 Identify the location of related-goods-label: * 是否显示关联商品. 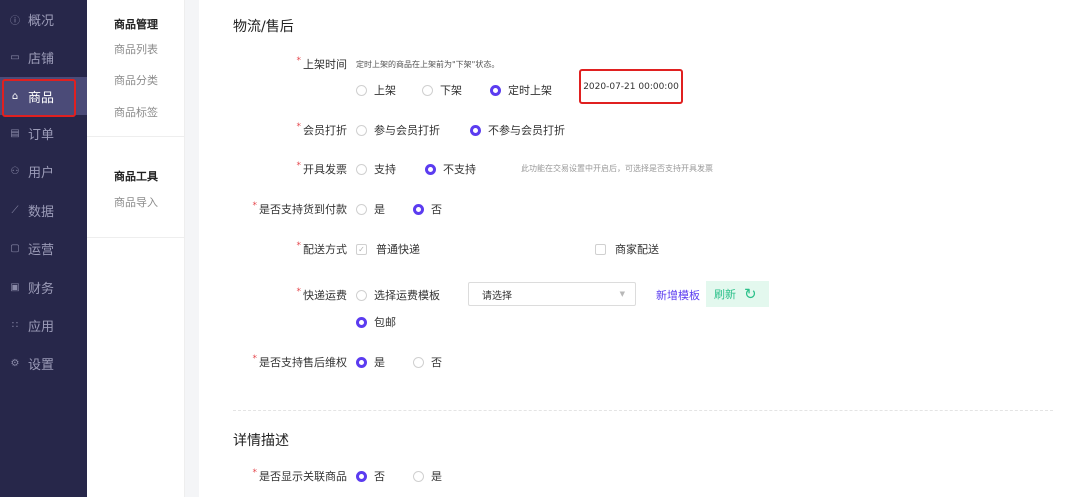
(300, 475).